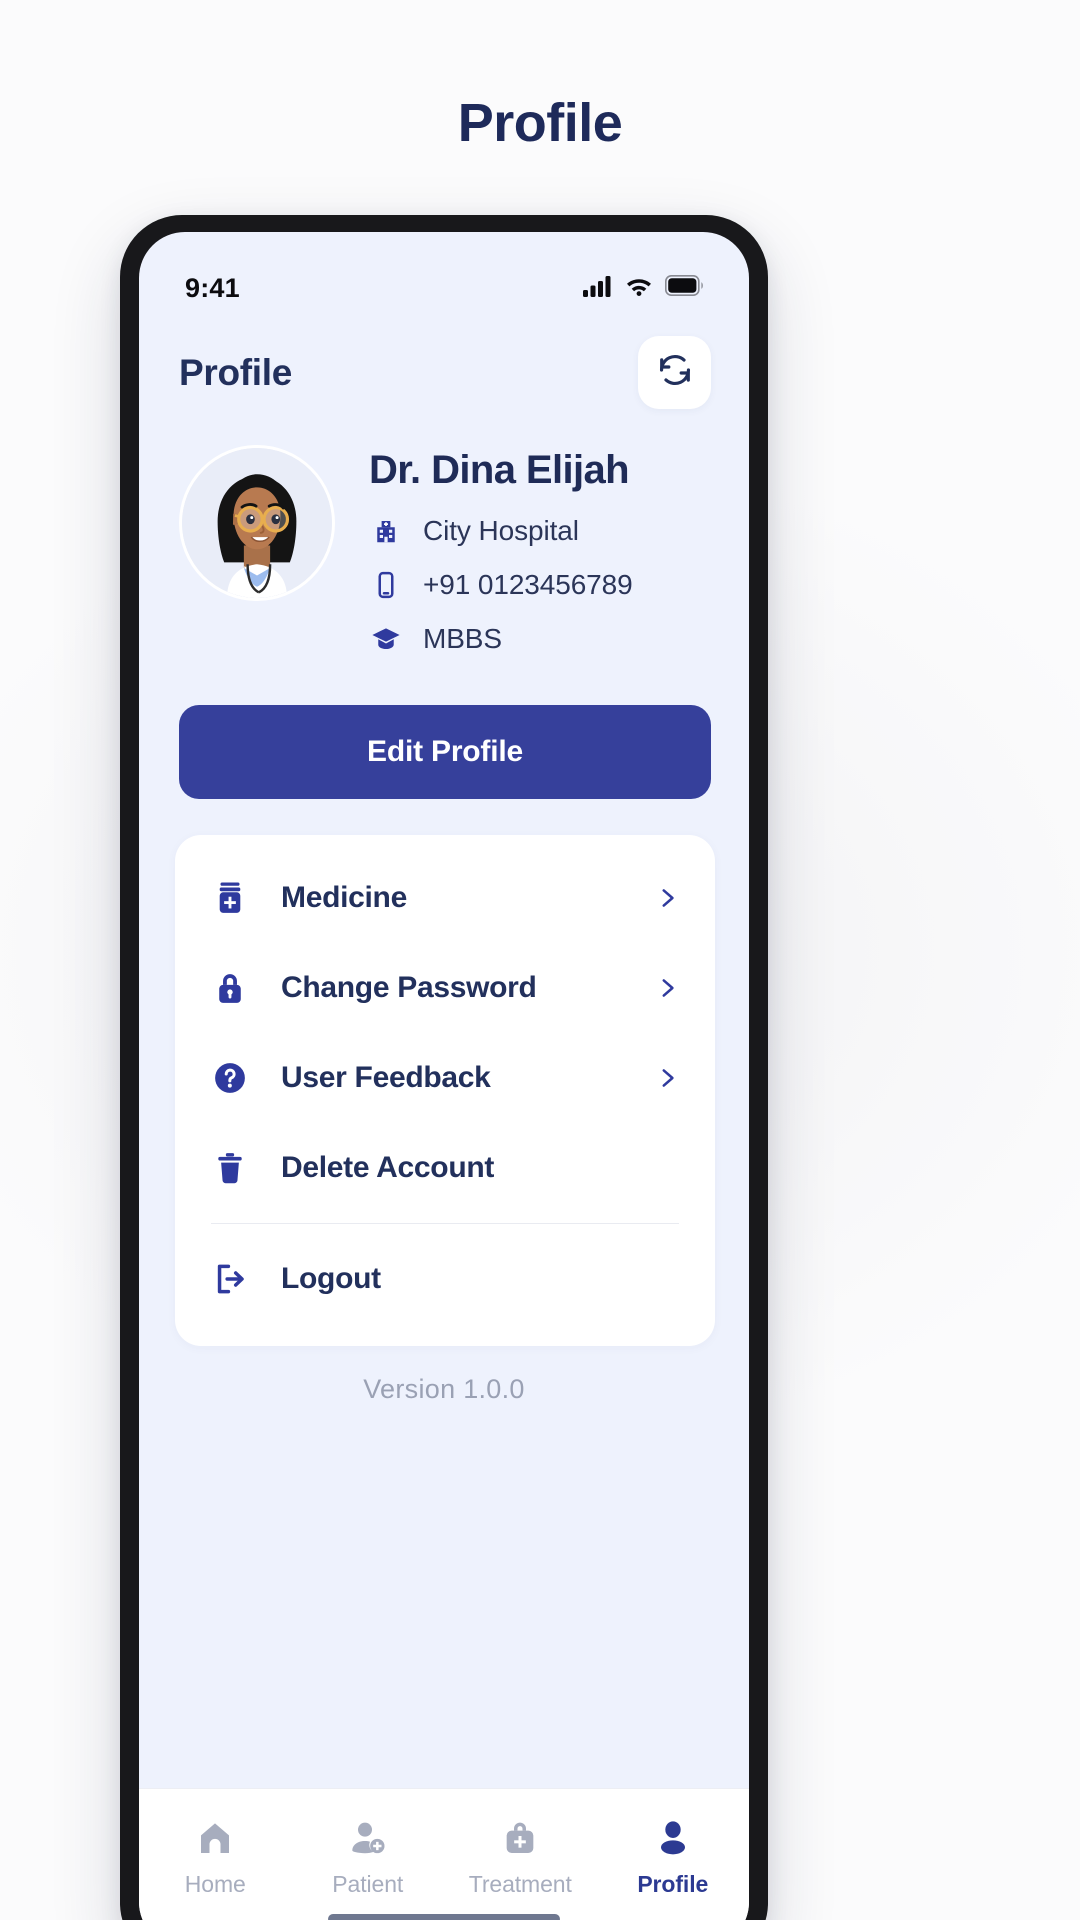 Image resolution: width=1080 pixels, height=1920 pixels. I want to click on version-container: Version 1.0.0, so click(444, 1567).